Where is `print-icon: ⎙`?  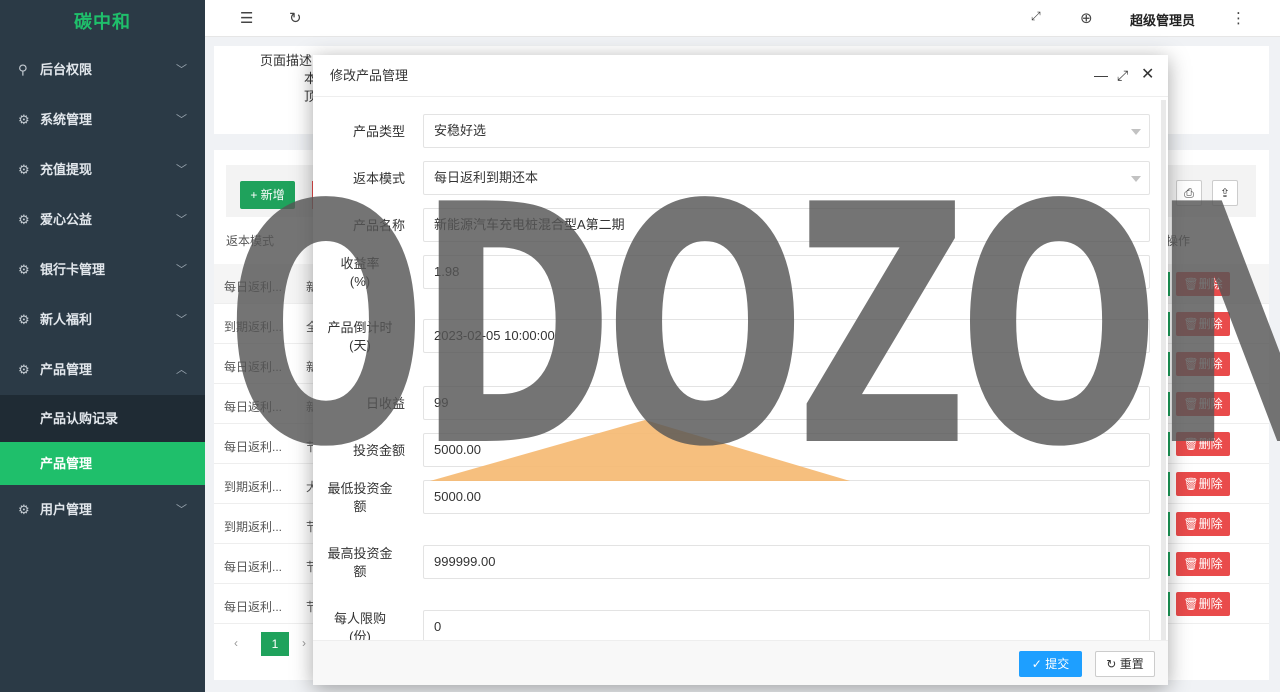
print-icon: ⎙ is located at coordinates (1189, 193).